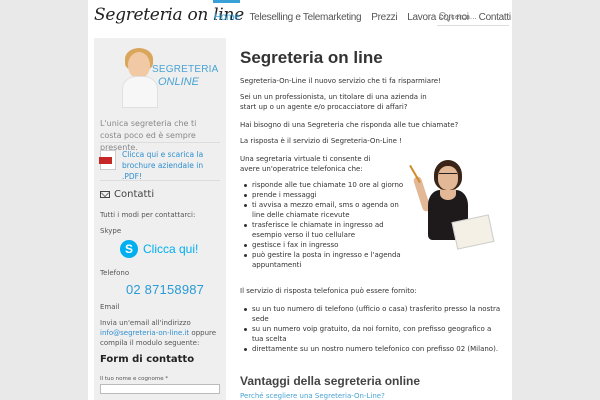 This screenshot has width=600, height=400. I want to click on email-label: Email, so click(110, 307).